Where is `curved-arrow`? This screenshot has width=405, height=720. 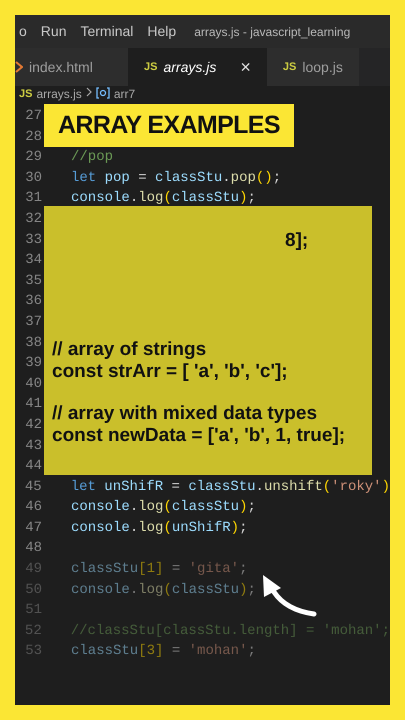 curved-arrow is located at coordinates (289, 595).